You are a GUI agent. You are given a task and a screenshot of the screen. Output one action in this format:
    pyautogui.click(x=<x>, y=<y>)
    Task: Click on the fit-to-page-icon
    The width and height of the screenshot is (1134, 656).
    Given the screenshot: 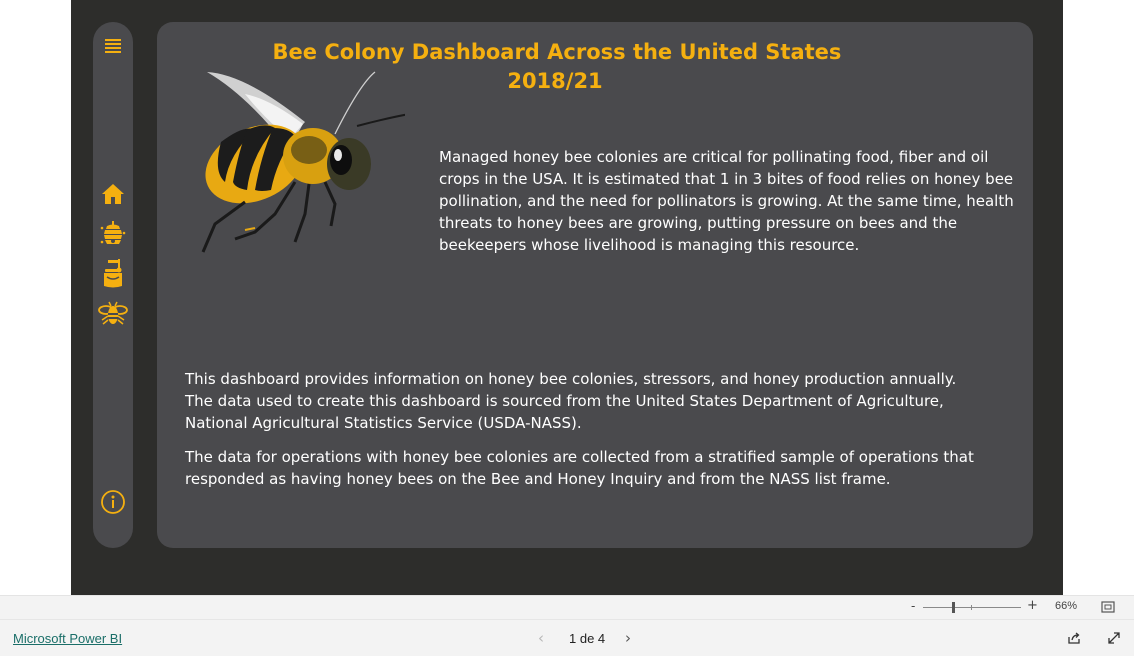 What is the action you would take?
    pyautogui.click(x=1108, y=607)
    